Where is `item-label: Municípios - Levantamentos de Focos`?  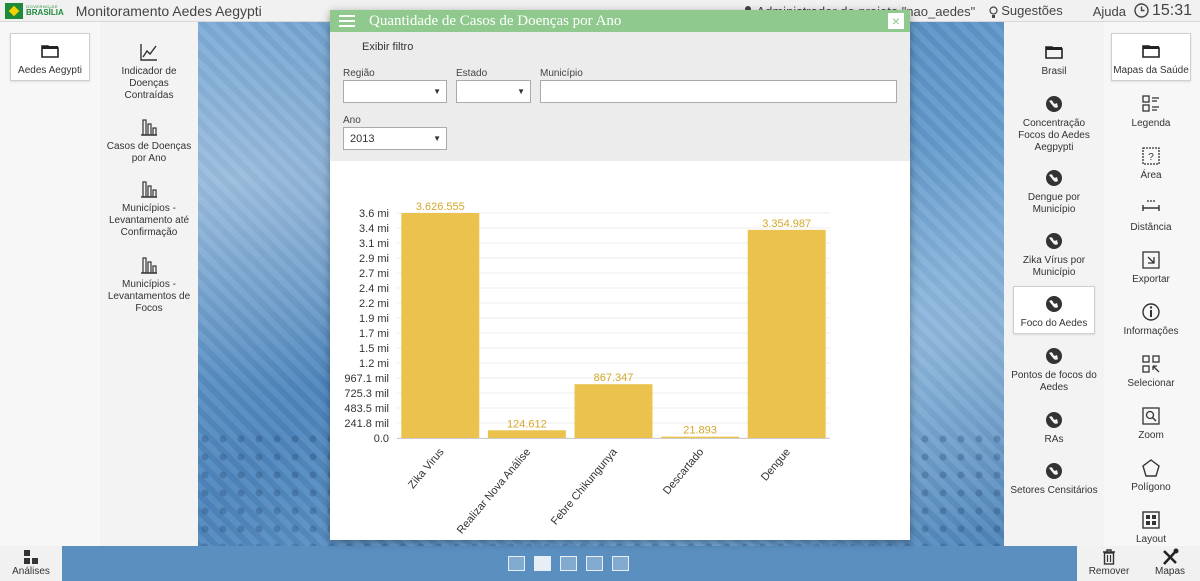 item-label: Municípios - Levantamentos de Focos is located at coordinates (149, 296).